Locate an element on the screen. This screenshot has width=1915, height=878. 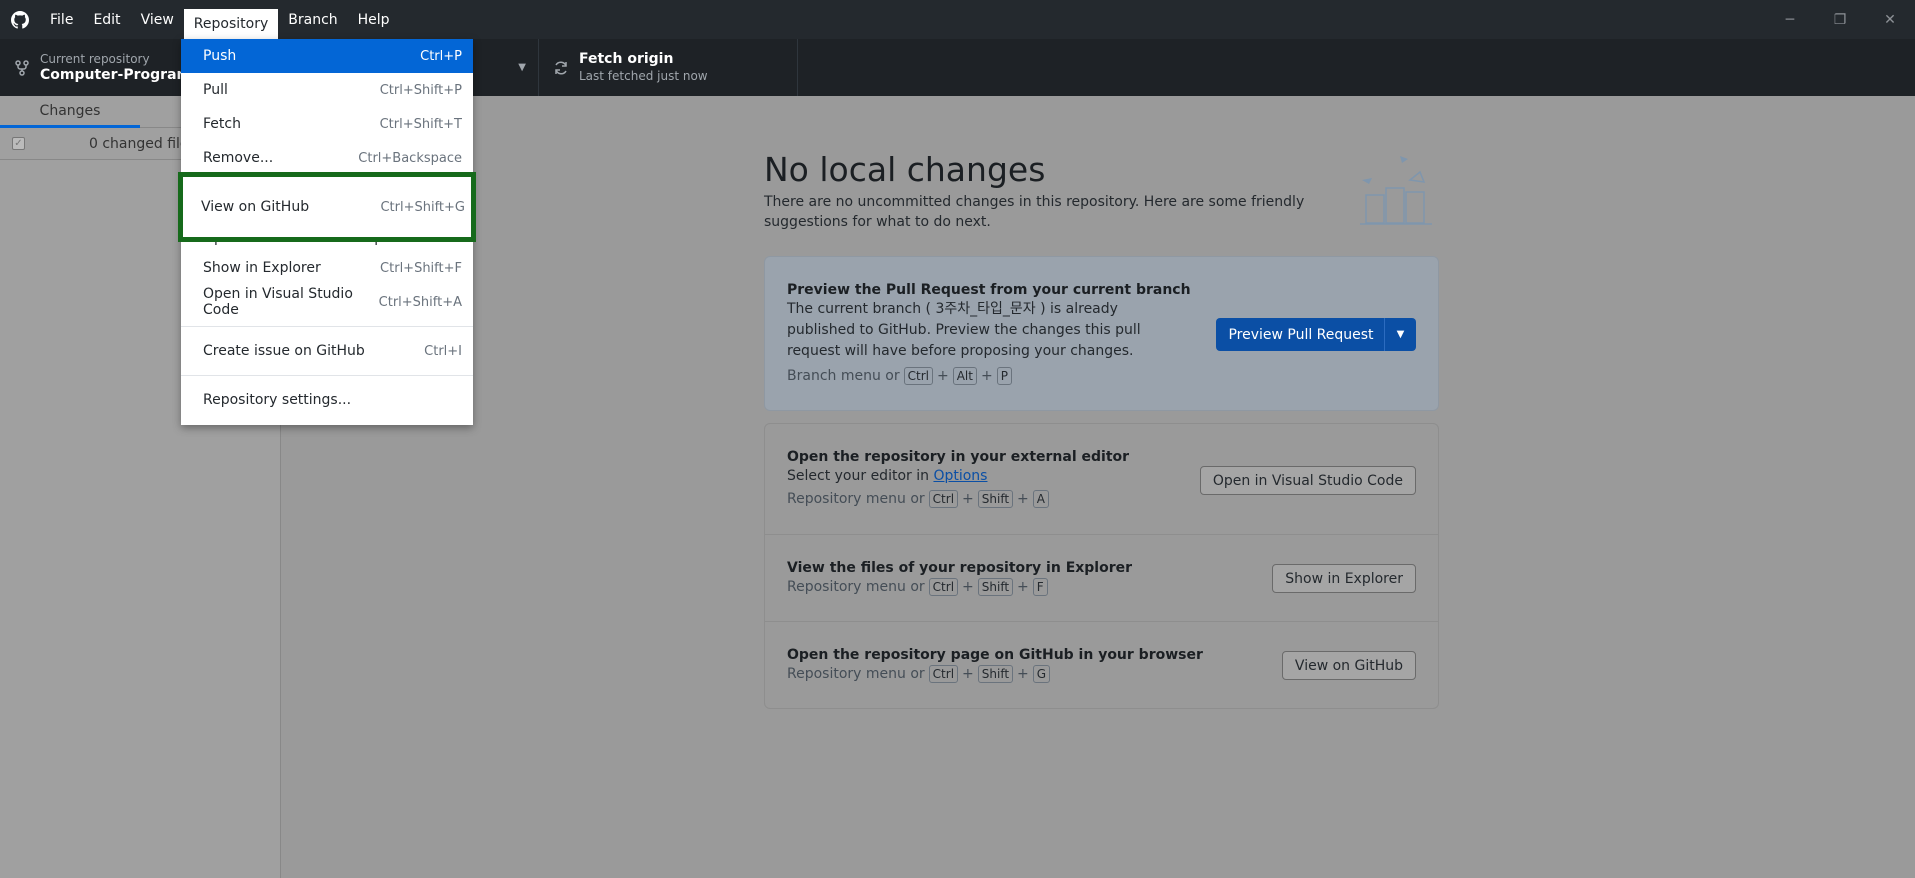
open-in-vscode-button: Open in Visual Studio Code is located at coordinates (1307, 480).